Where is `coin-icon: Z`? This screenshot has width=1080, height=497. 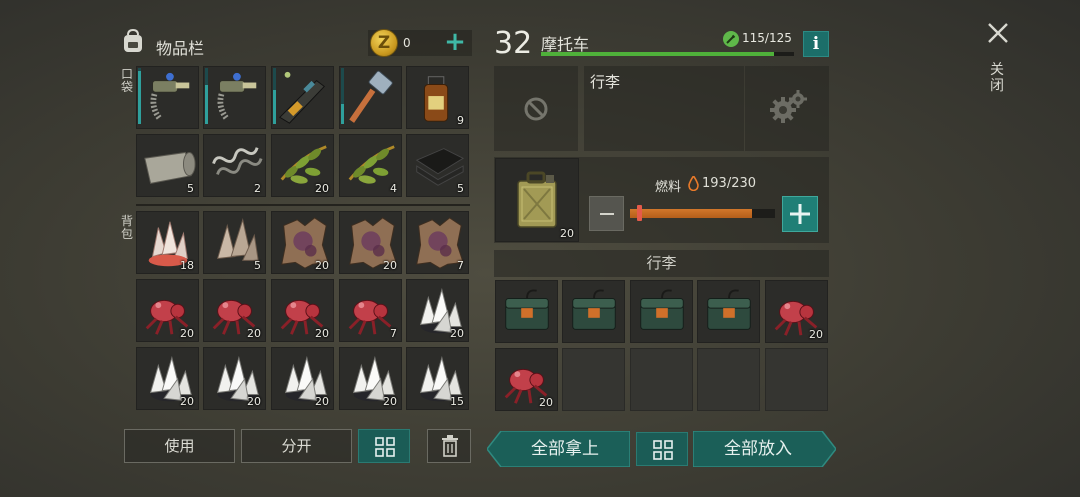
coin-icon: Z is located at coordinates (384, 43).